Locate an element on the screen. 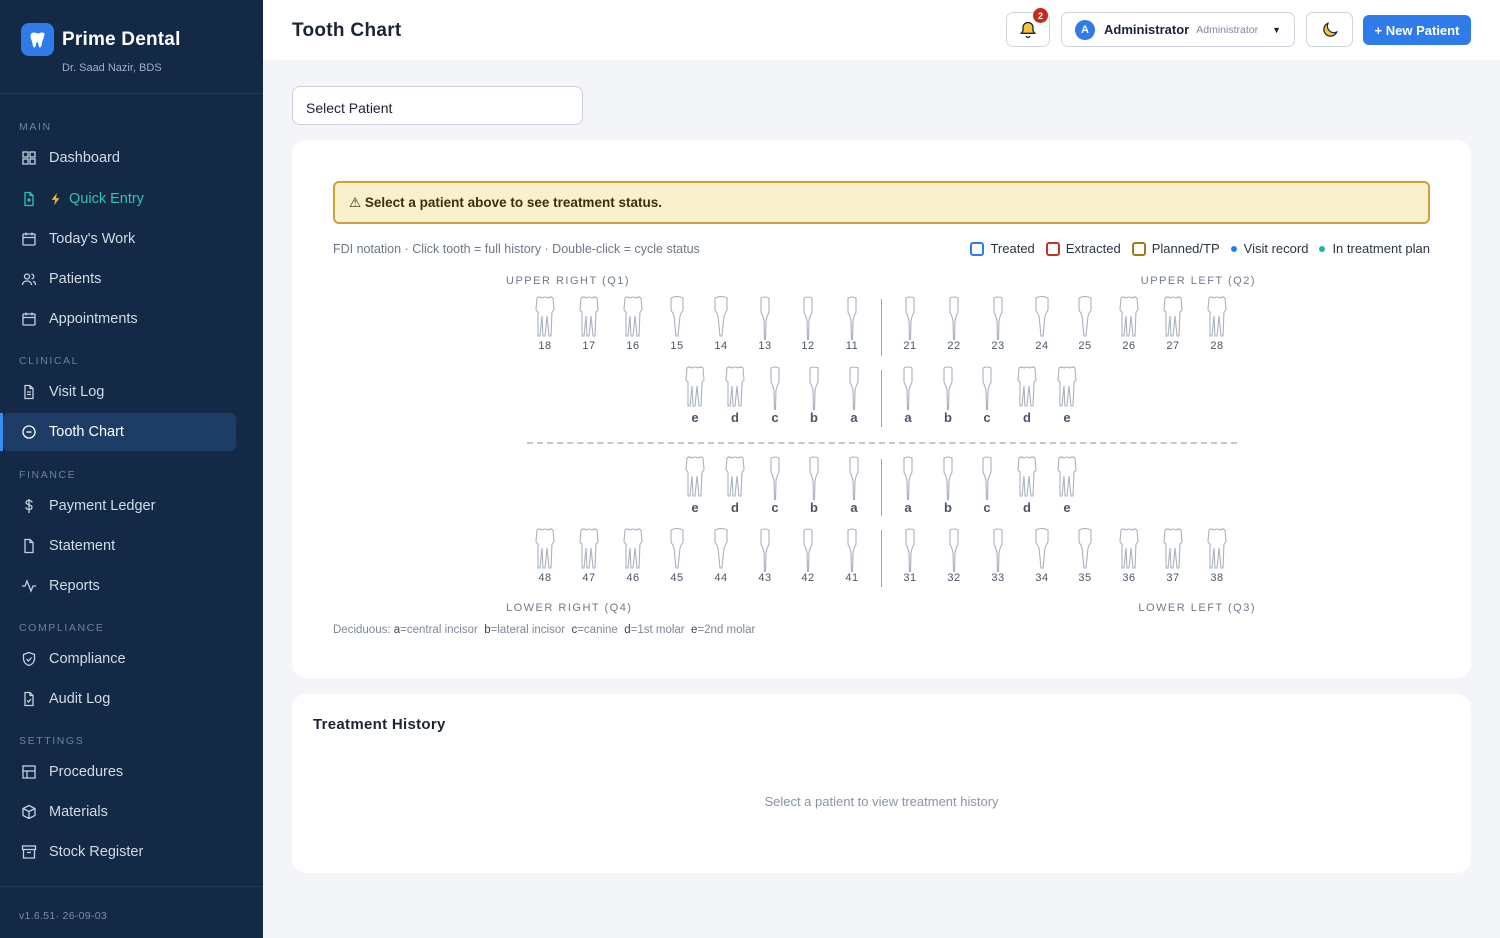  sidebar-item-payment-ledger: Payment Ledger is located at coordinates (119, 506).